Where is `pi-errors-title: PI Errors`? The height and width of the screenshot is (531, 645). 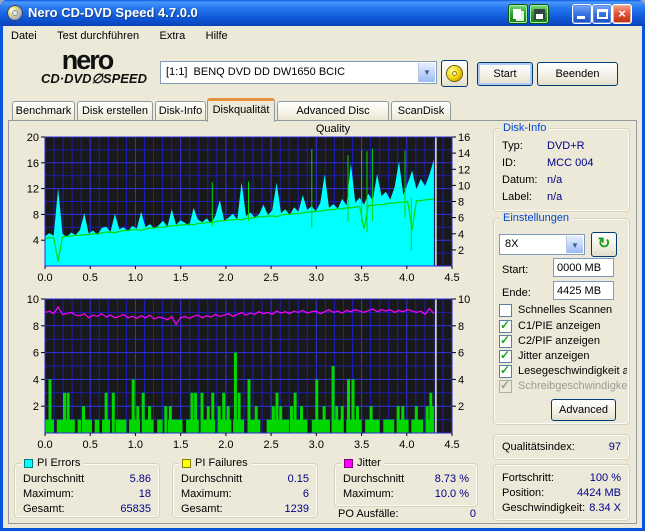
pi-errors-title: PI Errors is located at coordinates (59, 463).